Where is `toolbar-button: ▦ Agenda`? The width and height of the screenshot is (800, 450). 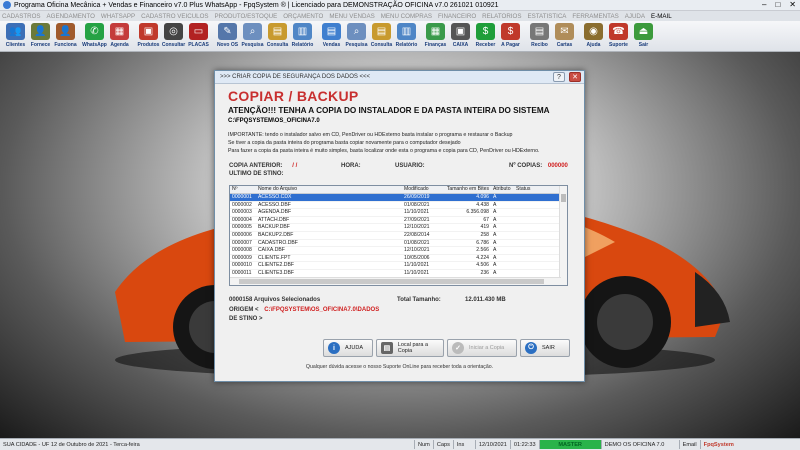 toolbar-button: ▦ Agenda is located at coordinates (119, 36).